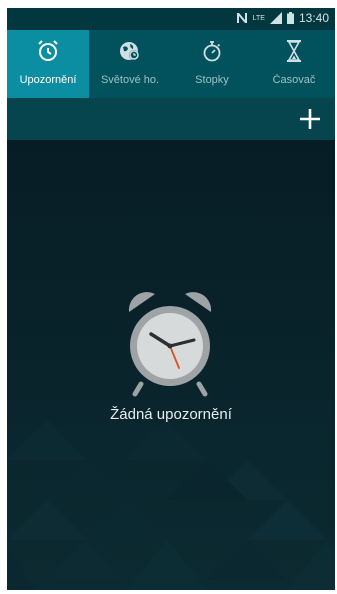 Image resolution: width=337 pixels, height=594 pixels. What do you see at coordinates (48, 50) in the screenshot?
I see `alarm-clock-icon` at bounding box center [48, 50].